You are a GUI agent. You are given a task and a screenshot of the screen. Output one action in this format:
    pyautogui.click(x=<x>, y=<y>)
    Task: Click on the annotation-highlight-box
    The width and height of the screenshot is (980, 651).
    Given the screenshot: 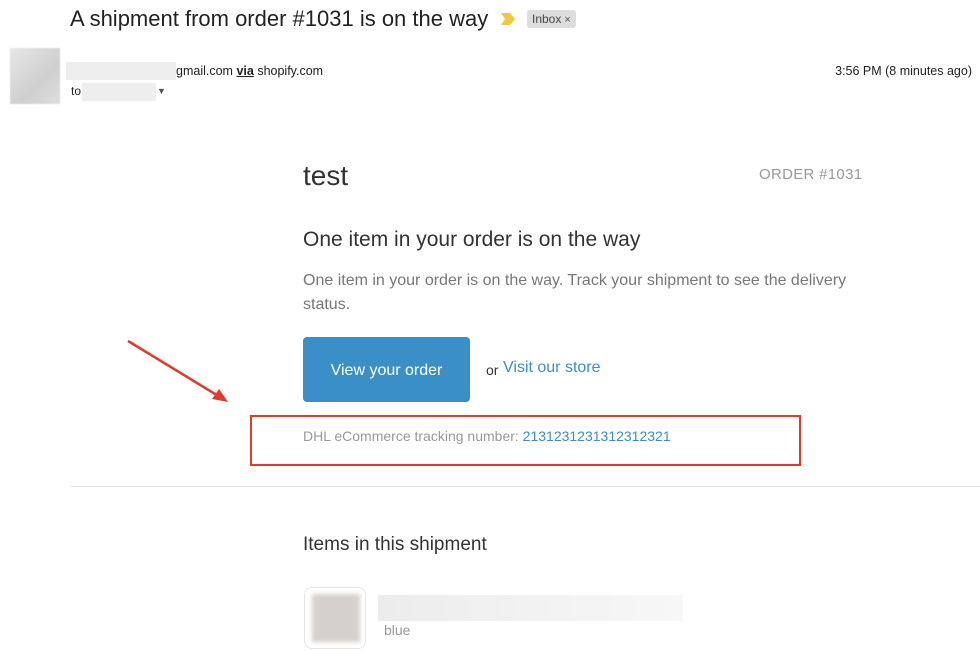 What is the action you would take?
    pyautogui.click(x=525, y=440)
    